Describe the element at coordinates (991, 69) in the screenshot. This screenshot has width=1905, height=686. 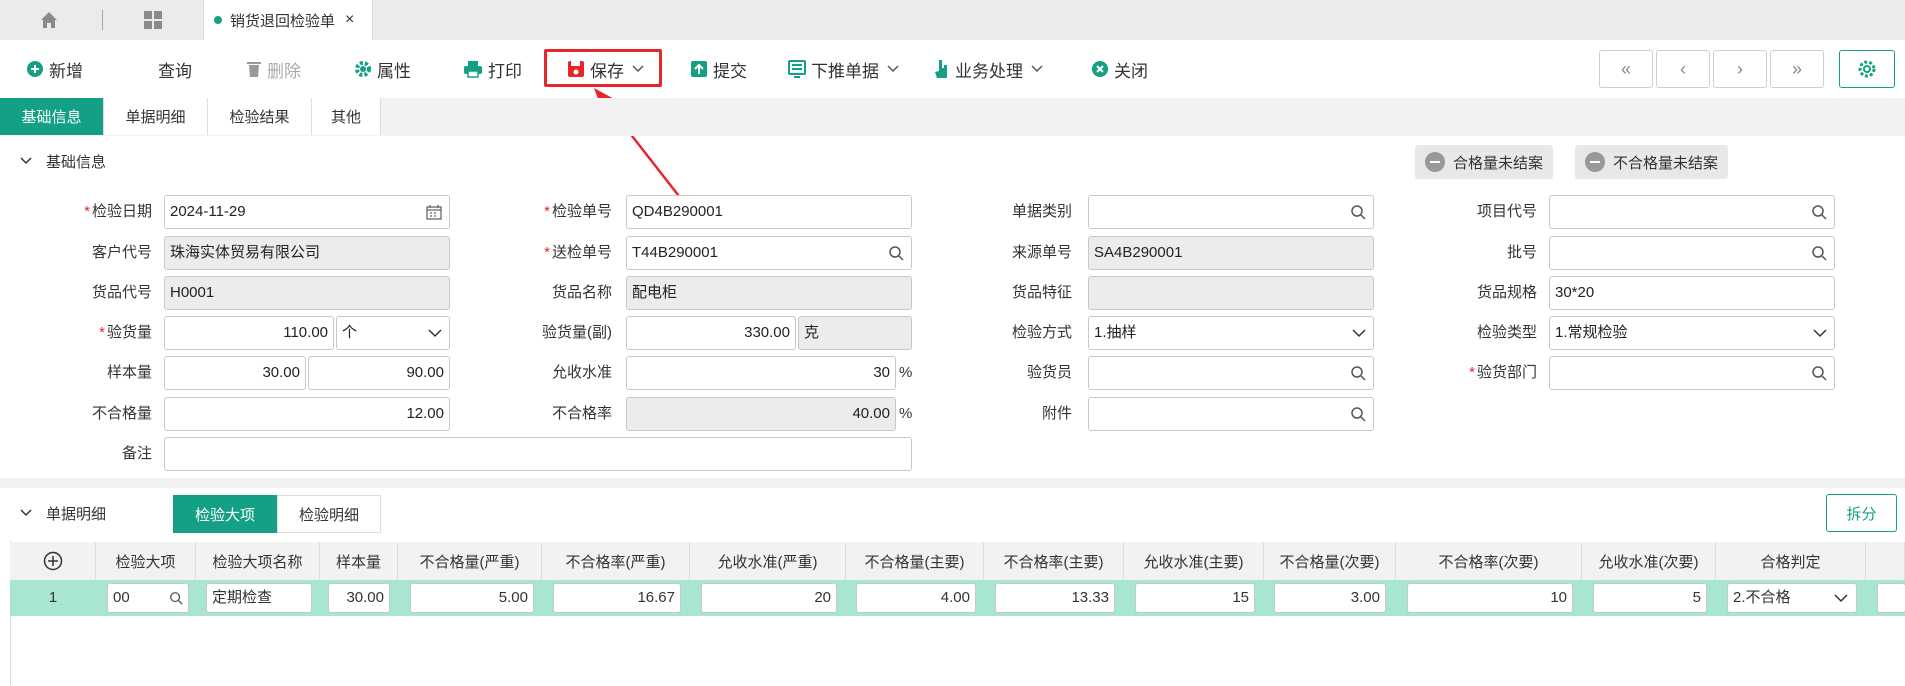
I see `business-button: 业务处理` at that location.